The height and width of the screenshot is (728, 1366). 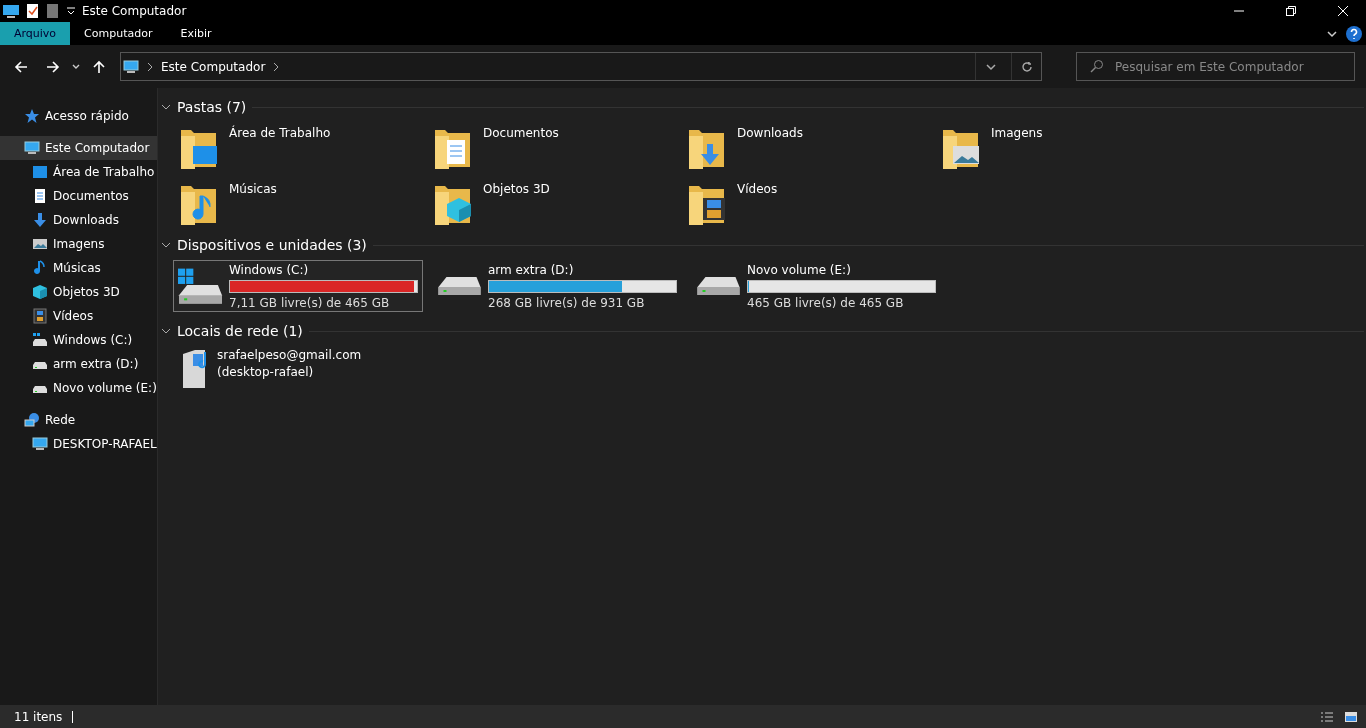 I want to click on sidebar-item: DESKTOP-RAFAEL, so click(x=78, y=444).